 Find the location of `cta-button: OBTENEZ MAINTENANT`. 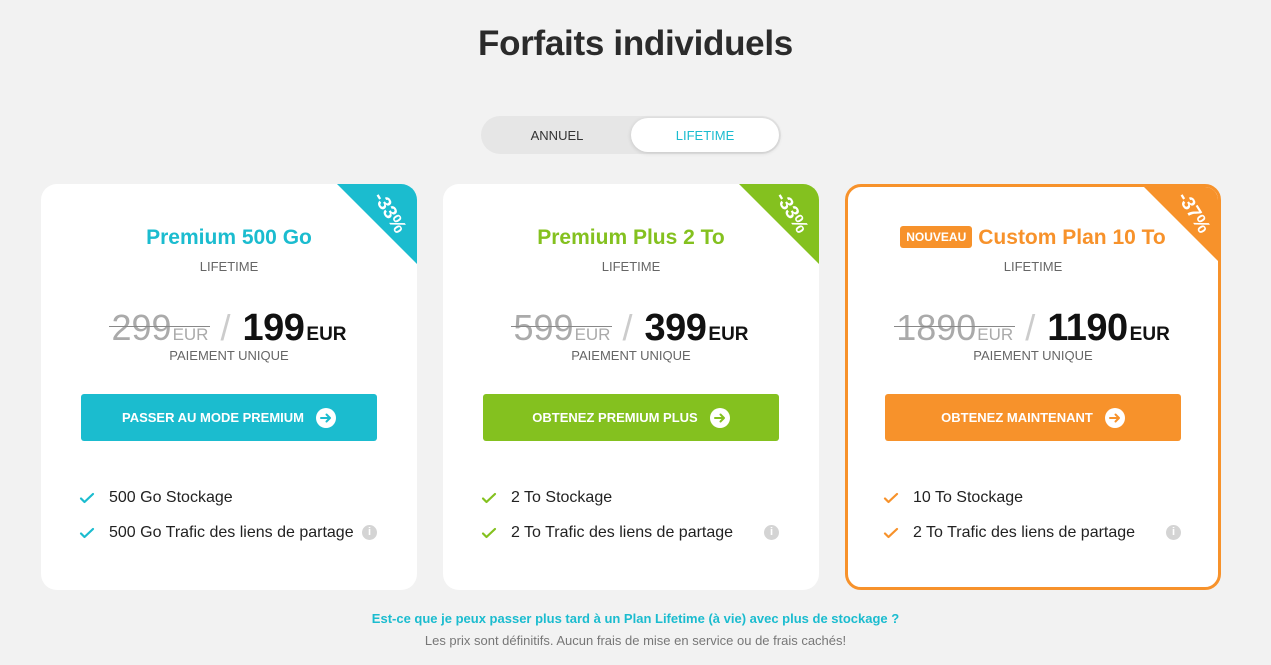

cta-button: OBTENEZ MAINTENANT is located at coordinates (1033, 417).